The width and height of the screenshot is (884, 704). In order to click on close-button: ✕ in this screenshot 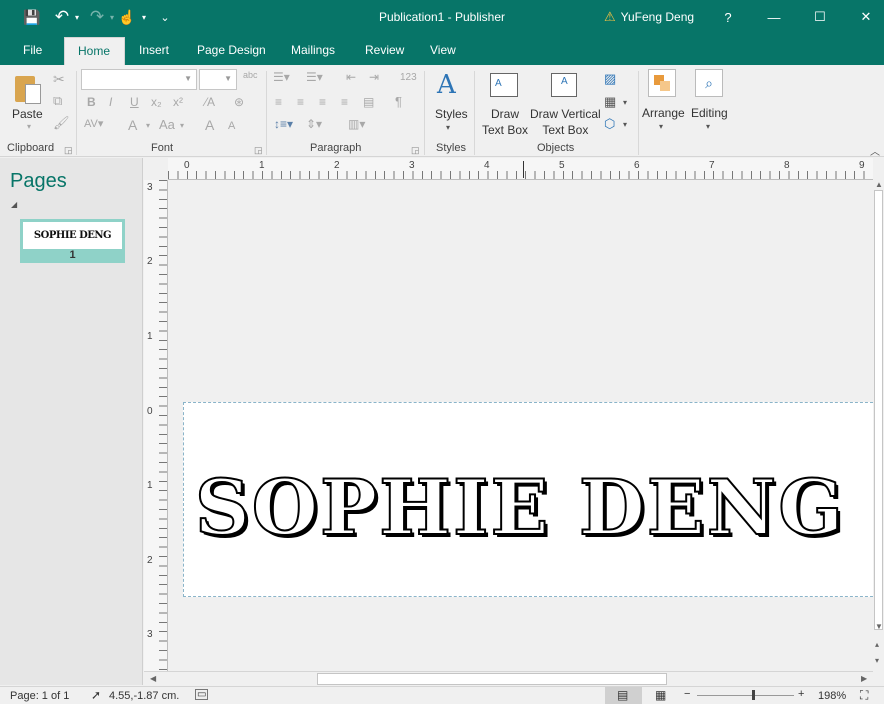, I will do `click(863, 17)`.